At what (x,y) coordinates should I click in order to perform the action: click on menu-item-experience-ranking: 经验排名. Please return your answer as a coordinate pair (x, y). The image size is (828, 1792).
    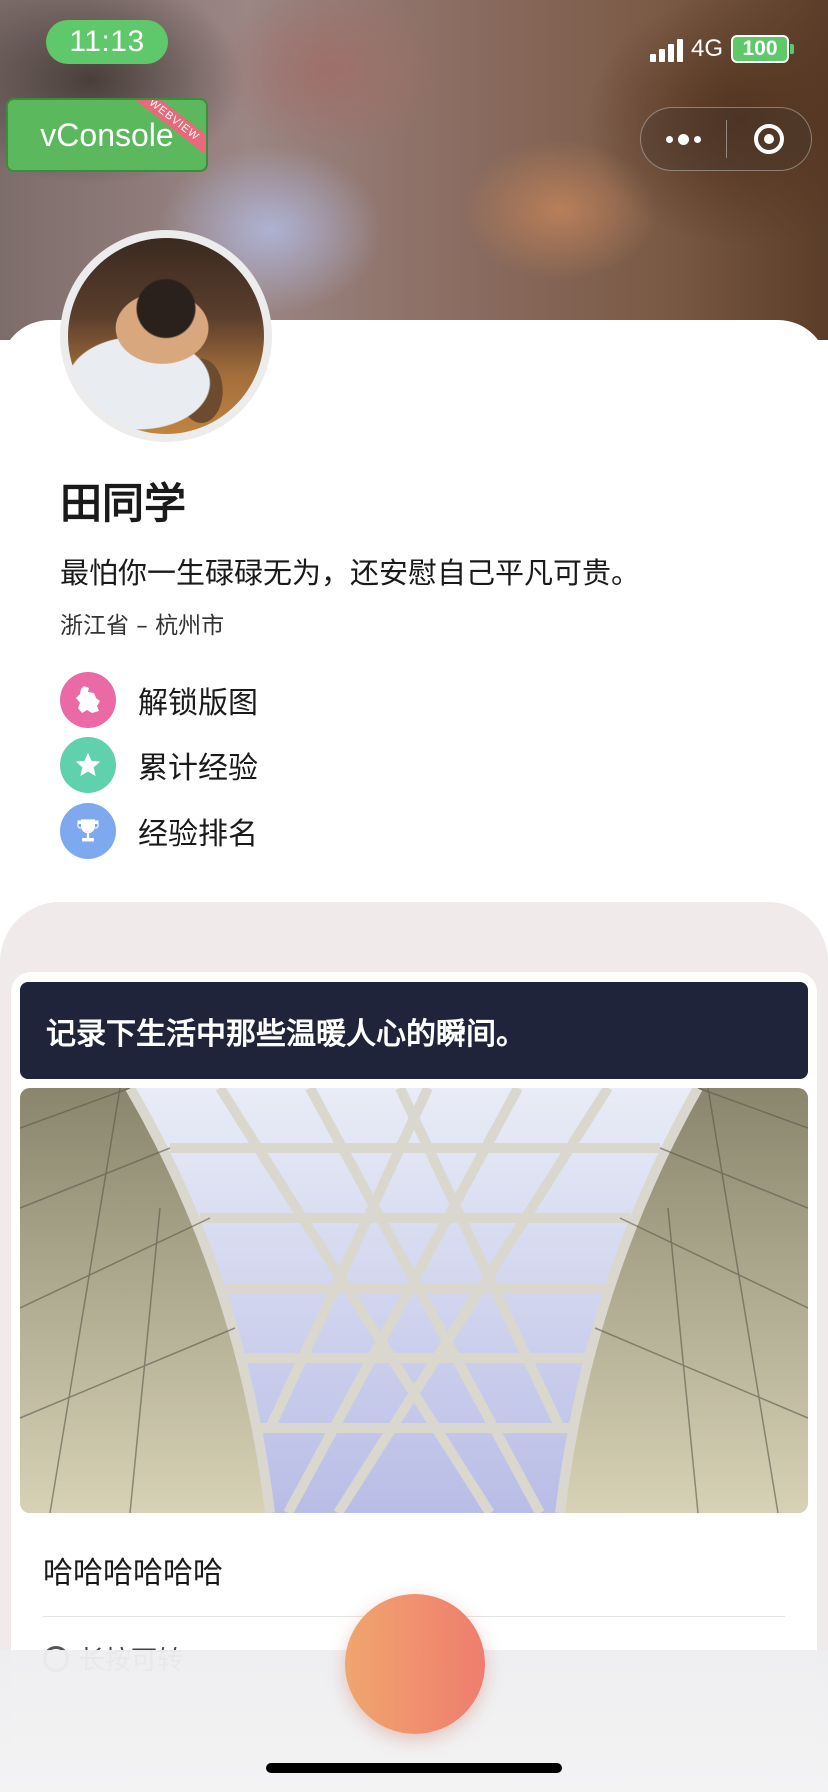
    Looking at the image, I should click on (159, 831).